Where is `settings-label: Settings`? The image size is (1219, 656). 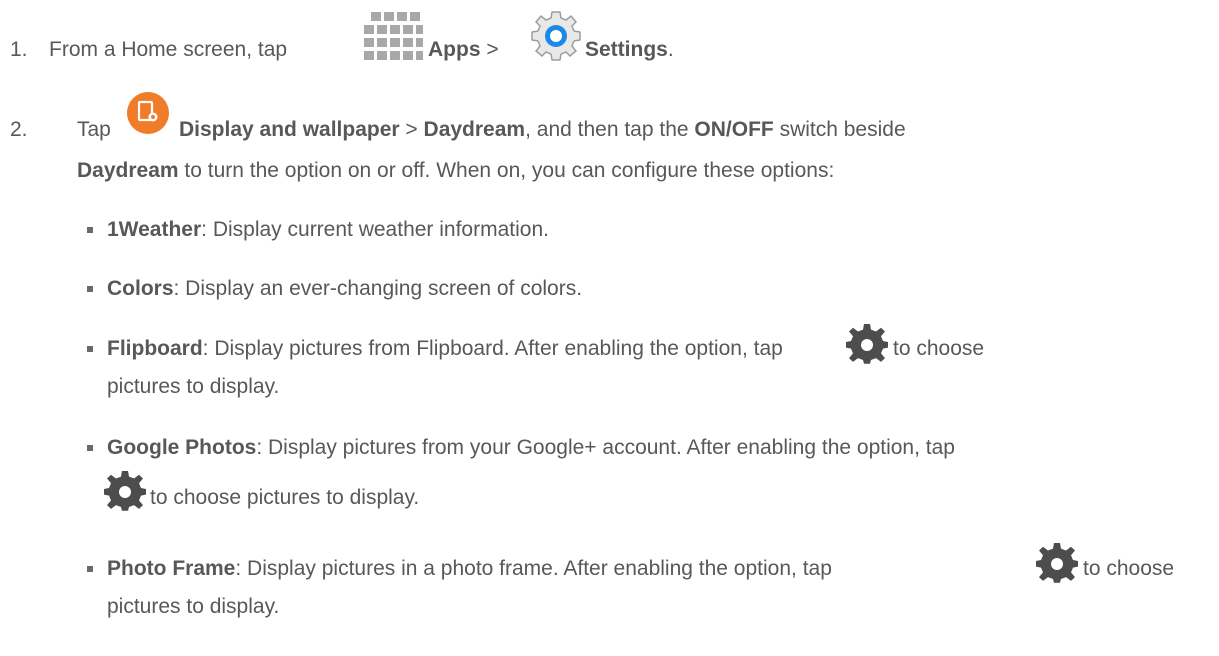 settings-label: Settings is located at coordinates (626, 49).